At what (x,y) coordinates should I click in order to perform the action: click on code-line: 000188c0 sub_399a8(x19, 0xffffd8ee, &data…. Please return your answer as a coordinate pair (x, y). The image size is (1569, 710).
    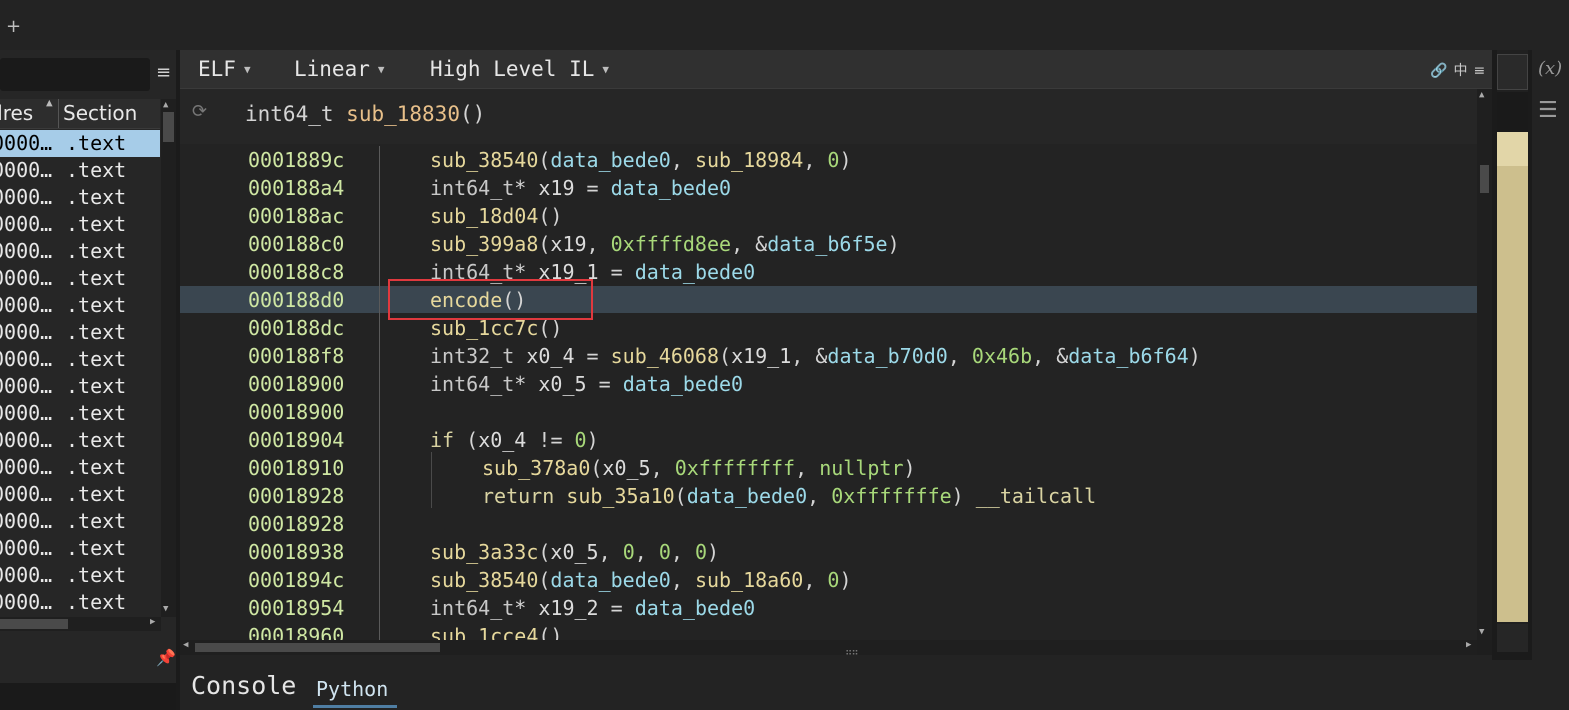
    Looking at the image, I should click on (738, 244).